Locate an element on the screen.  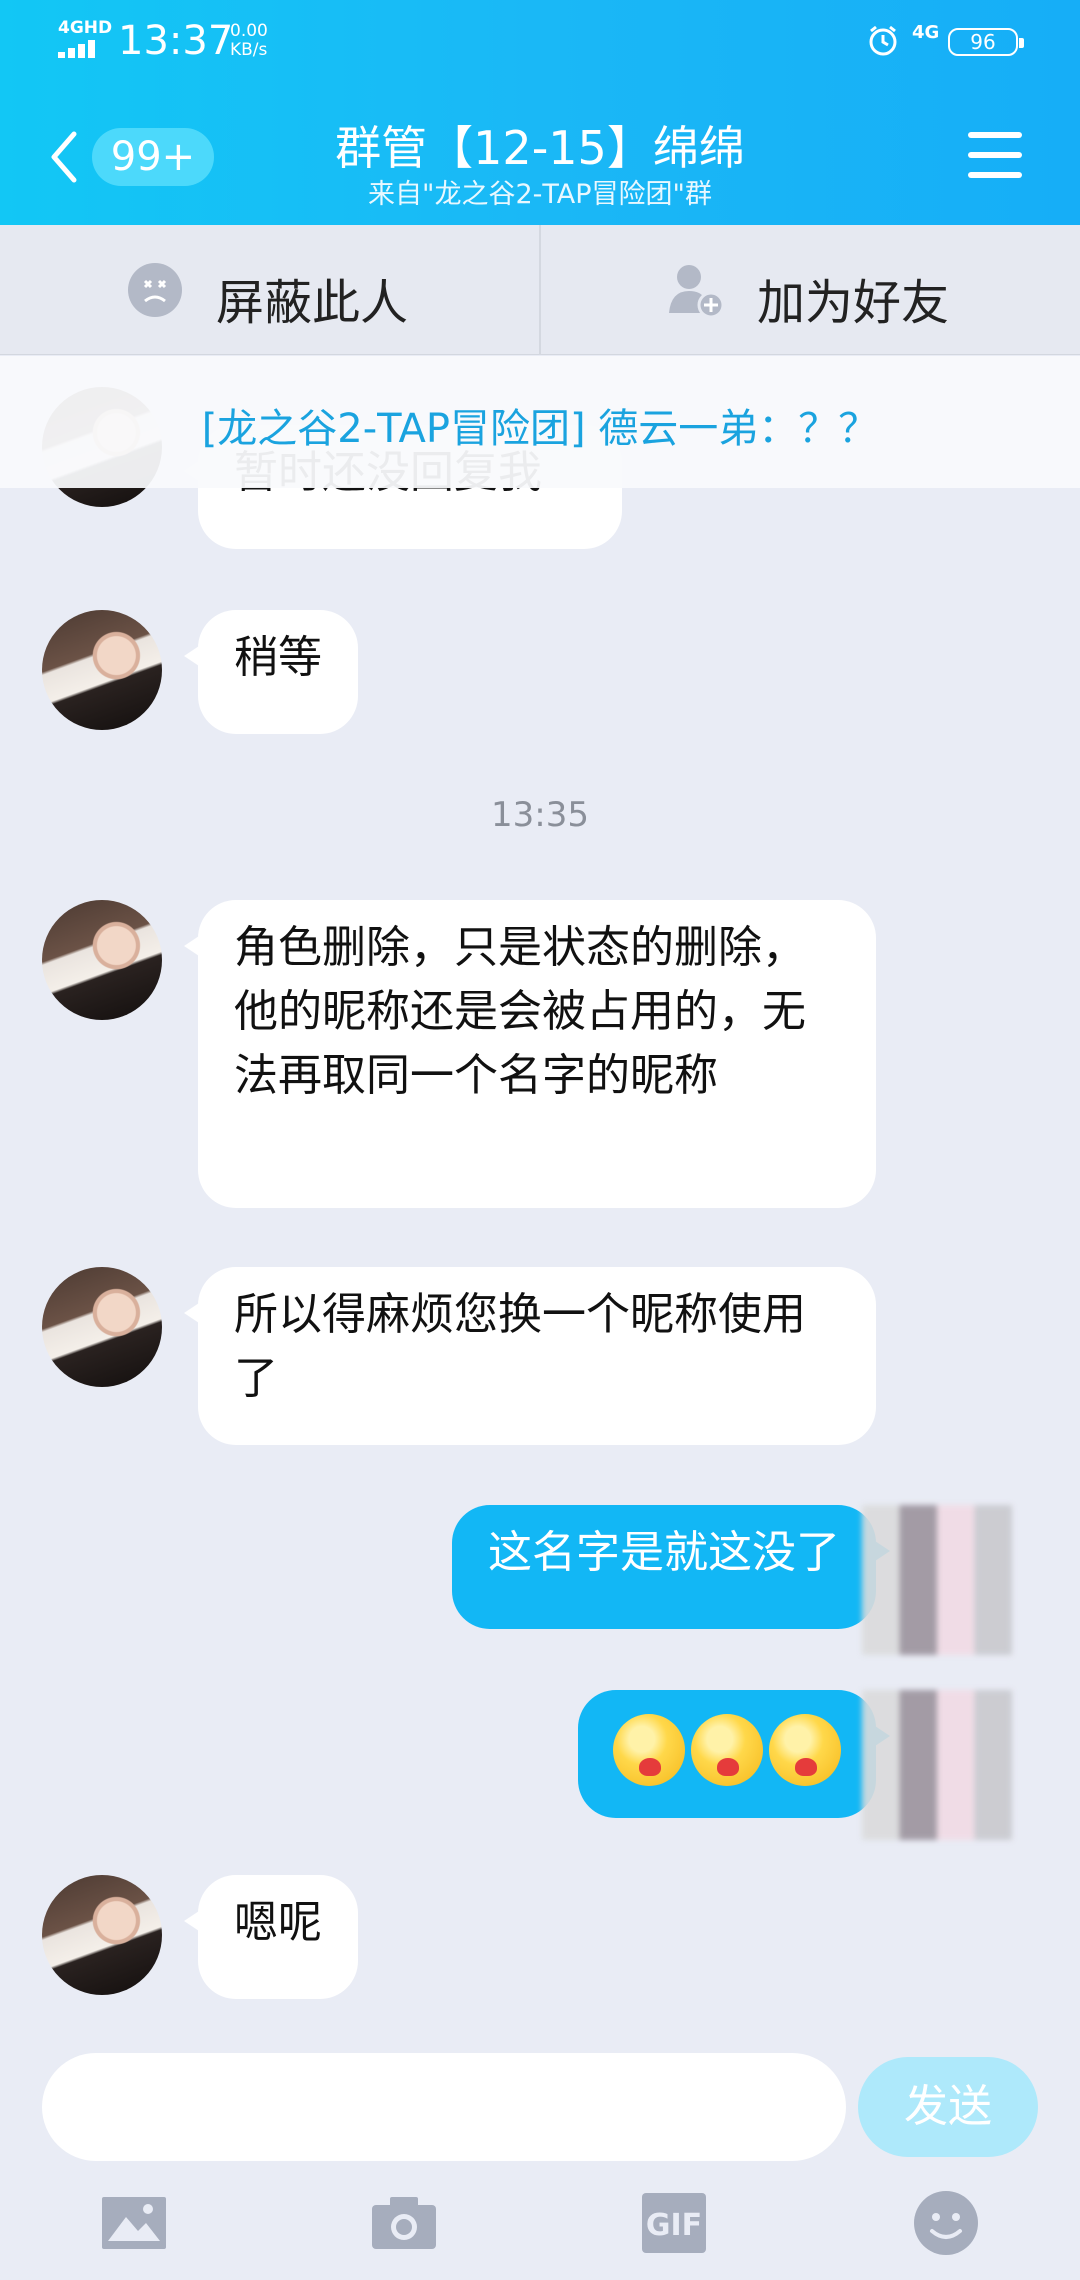
svg-text: GIF is located at coordinates (674, 2225).